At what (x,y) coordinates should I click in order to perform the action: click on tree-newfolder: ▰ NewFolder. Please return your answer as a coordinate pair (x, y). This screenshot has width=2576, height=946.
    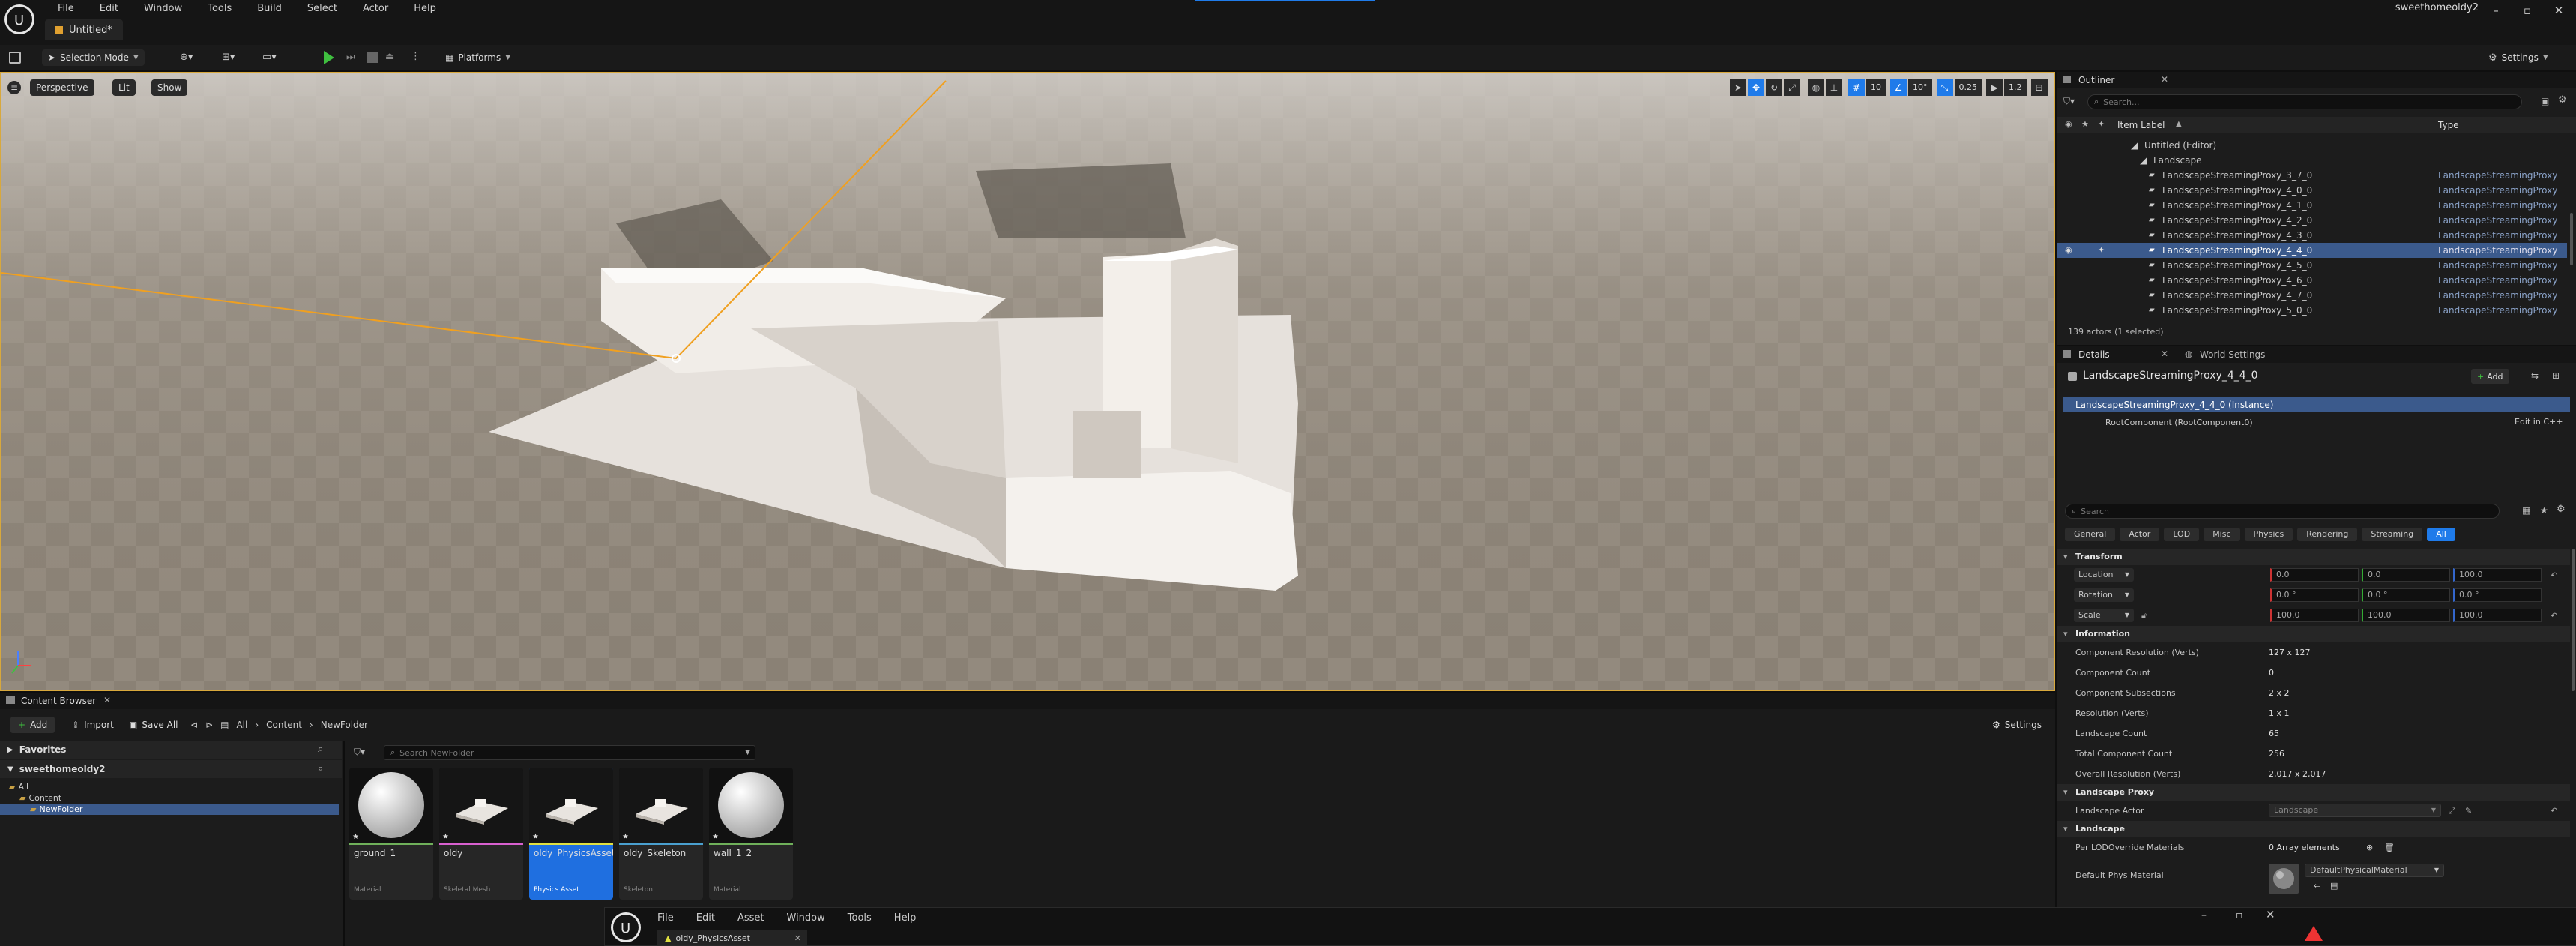
    Looking at the image, I should click on (169, 809).